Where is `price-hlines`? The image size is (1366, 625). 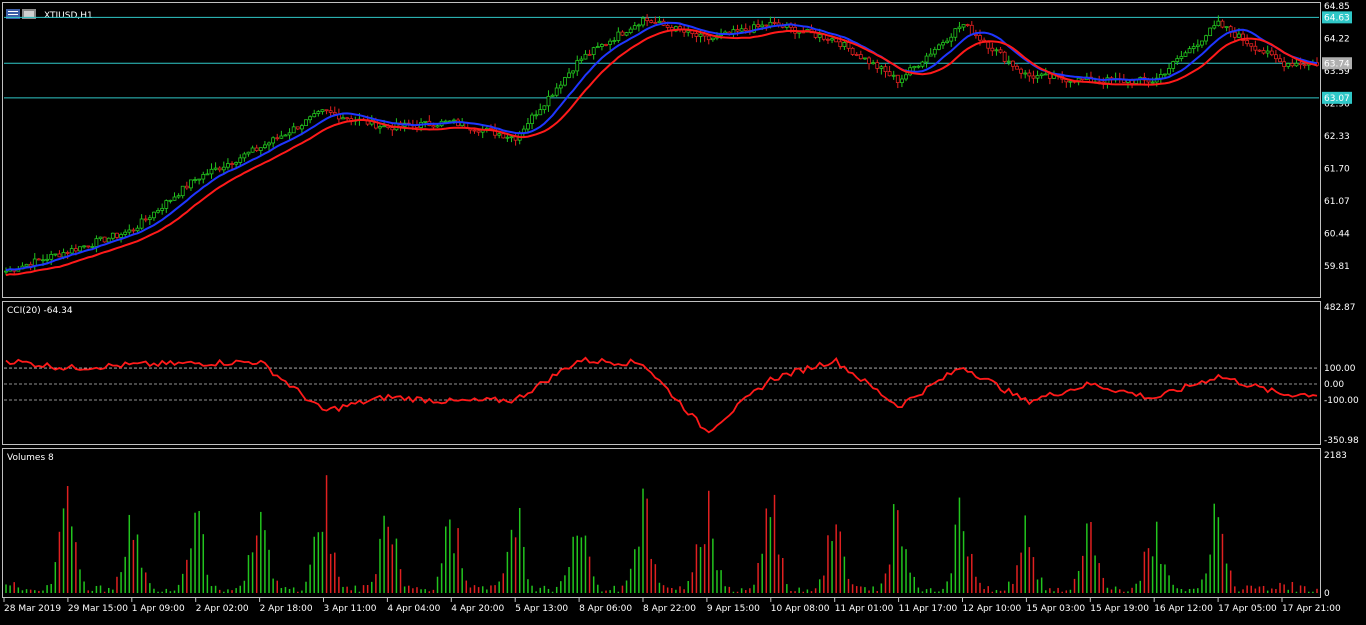
price-hlines is located at coordinates (661, 57).